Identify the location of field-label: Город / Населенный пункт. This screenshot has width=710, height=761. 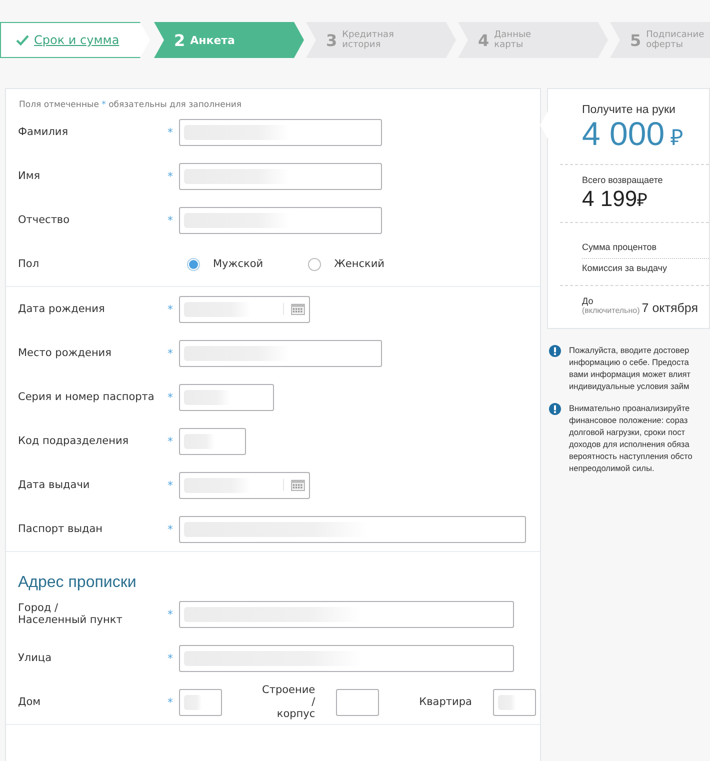
(71, 614).